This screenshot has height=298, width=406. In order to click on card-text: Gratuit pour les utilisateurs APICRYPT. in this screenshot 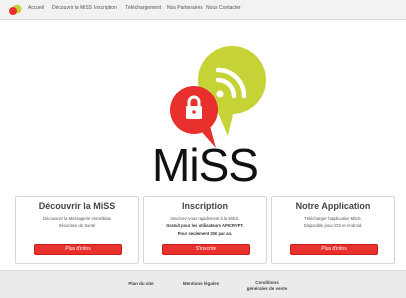, I will do `click(205, 226)`.